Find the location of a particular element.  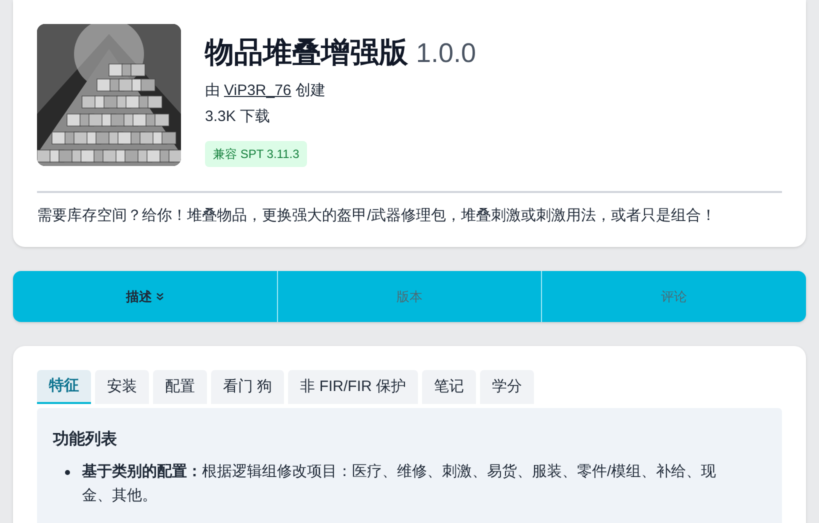

double-chevron-icon is located at coordinates (160, 296).